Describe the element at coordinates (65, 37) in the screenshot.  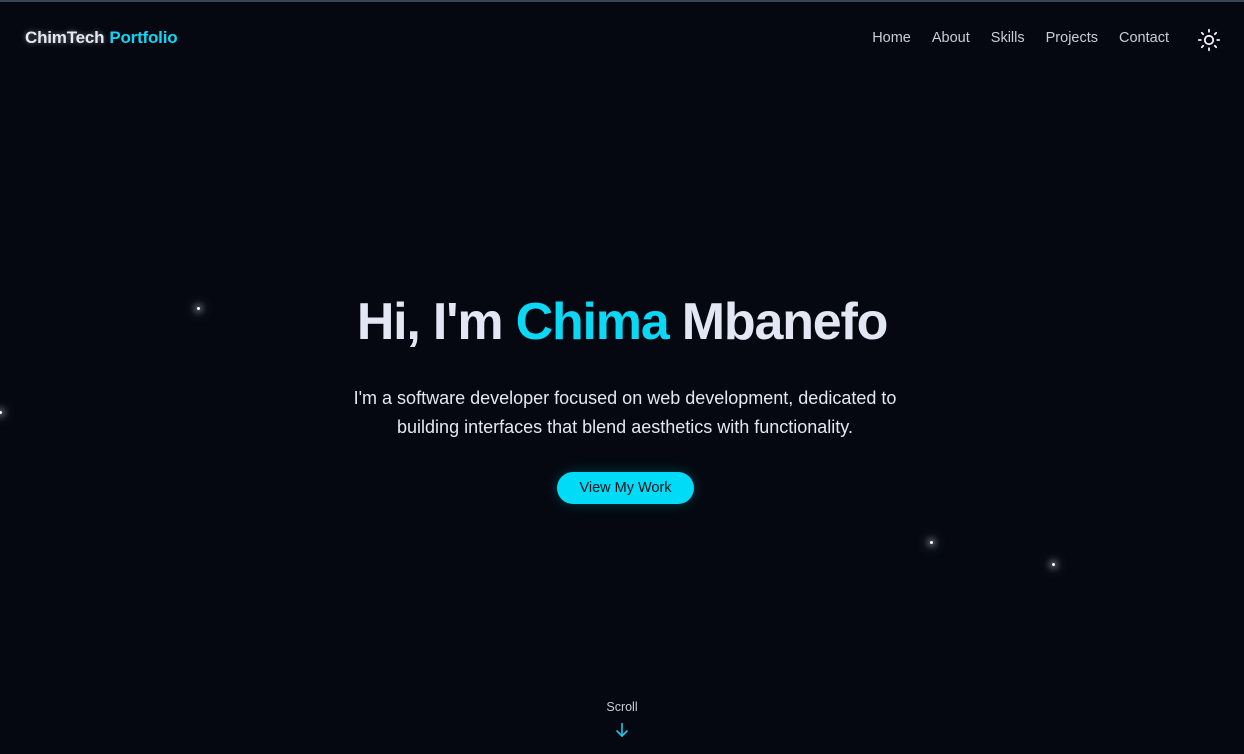
I see `brand-name: ChimTech` at that location.